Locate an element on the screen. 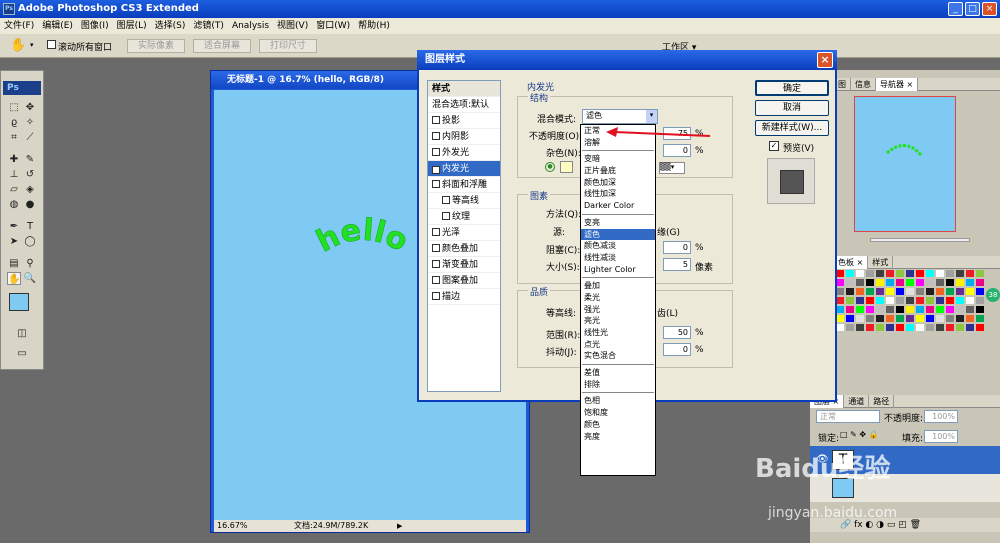 This screenshot has width=1000, height=543. layer-fill-input: 100% is located at coordinates (941, 436).